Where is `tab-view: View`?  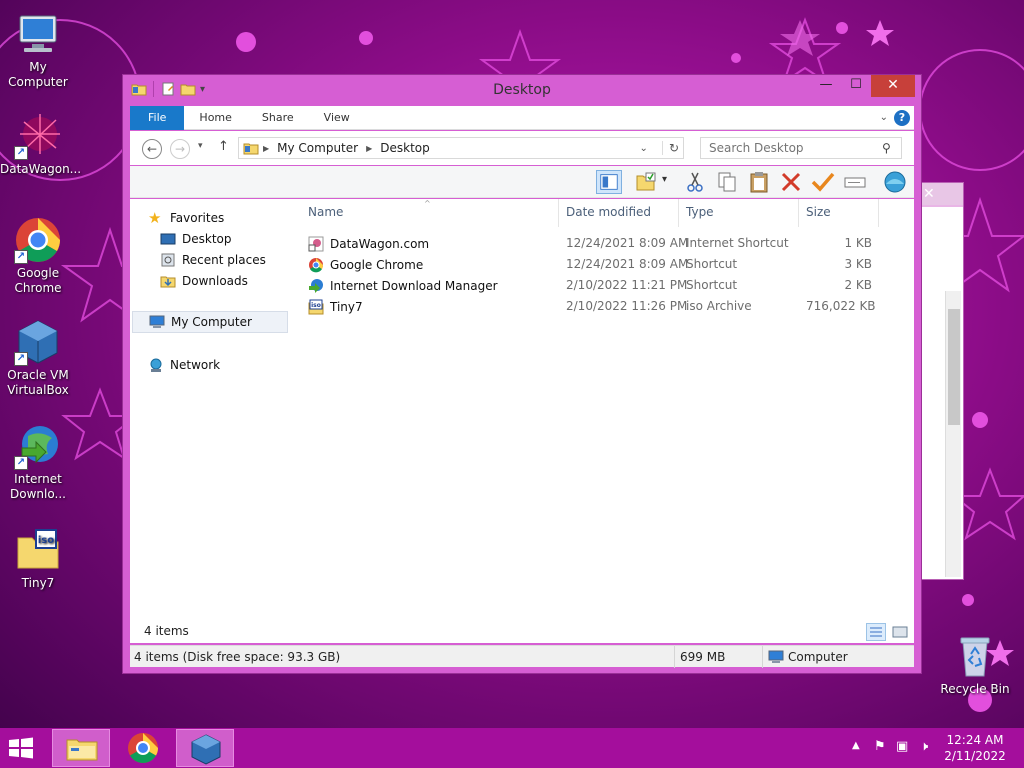
tab-view: View is located at coordinates (337, 118).